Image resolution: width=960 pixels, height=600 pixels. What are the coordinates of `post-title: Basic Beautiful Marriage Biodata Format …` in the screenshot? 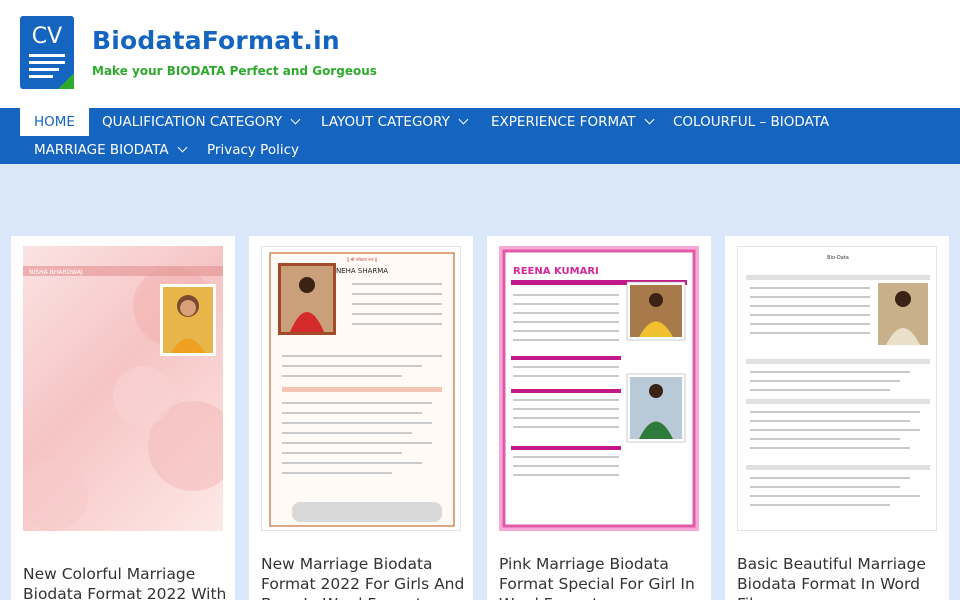 It's located at (842, 577).